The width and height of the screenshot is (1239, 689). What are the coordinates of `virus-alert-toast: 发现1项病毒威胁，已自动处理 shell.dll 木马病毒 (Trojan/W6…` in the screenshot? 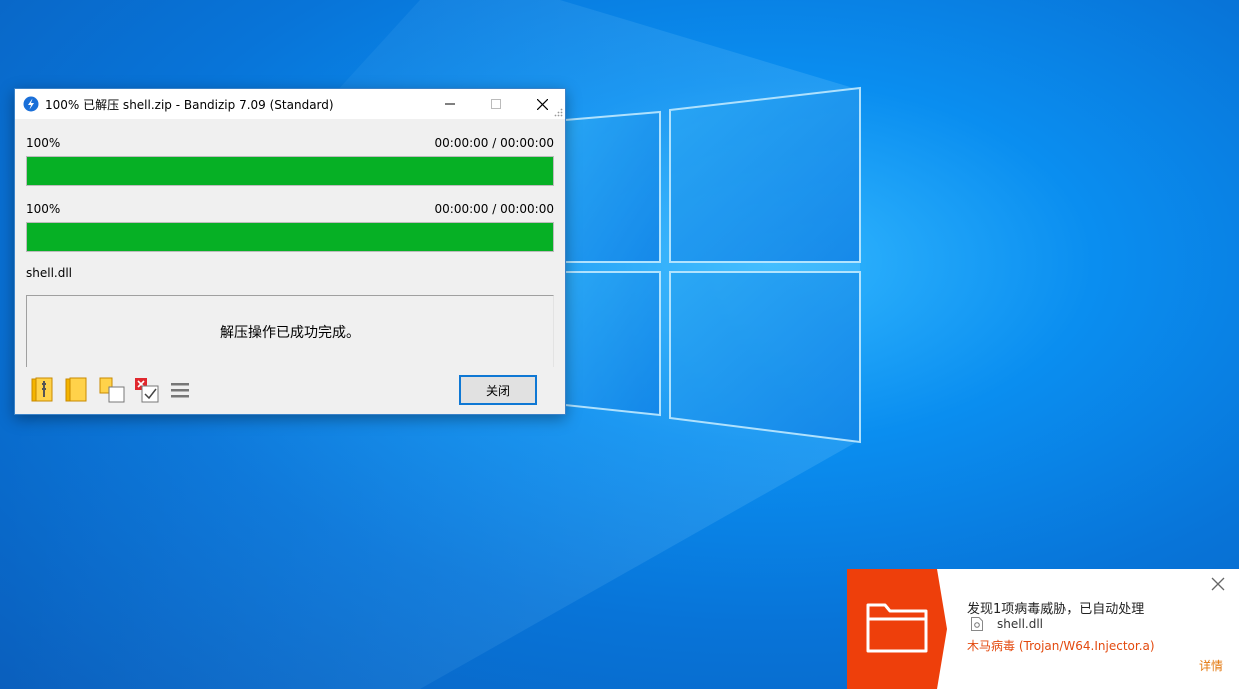 It's located at (1043, 629).